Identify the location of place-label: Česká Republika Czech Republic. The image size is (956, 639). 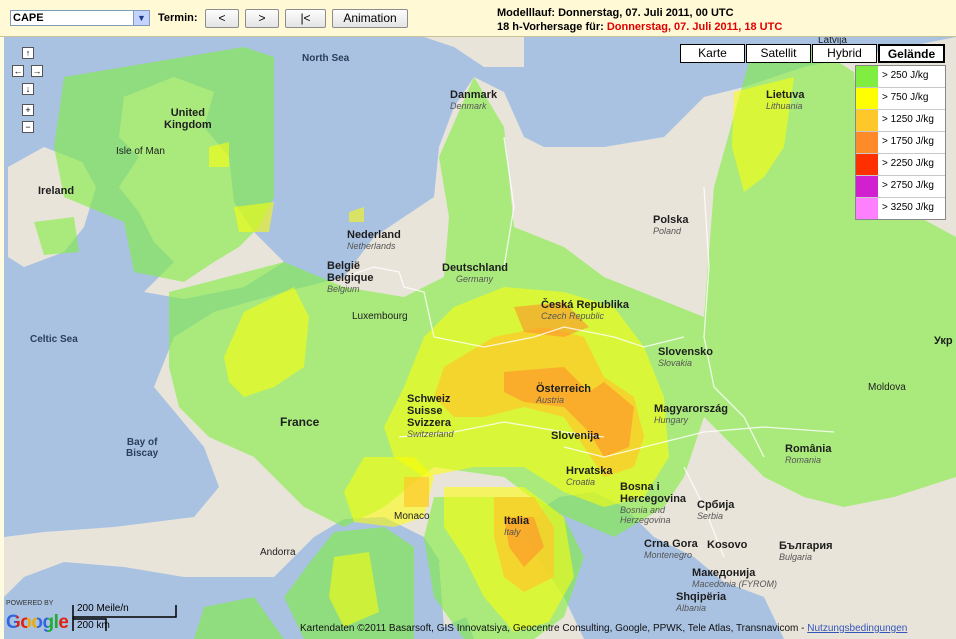
(585, 310).